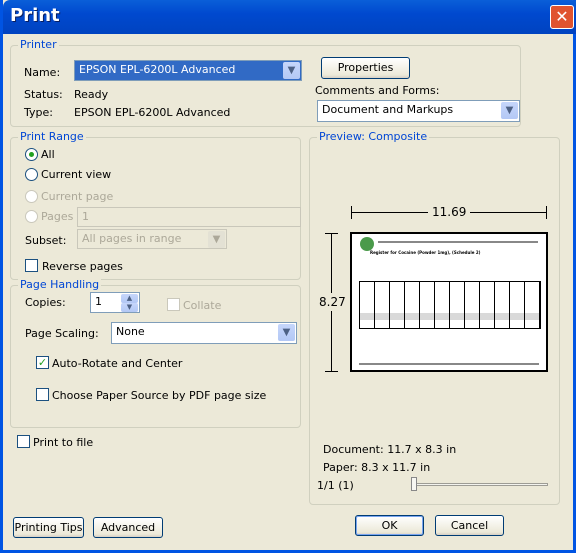 This screenshot has height=553, width=576. I want to click on preview-height: 8.27, so click(332, 302).